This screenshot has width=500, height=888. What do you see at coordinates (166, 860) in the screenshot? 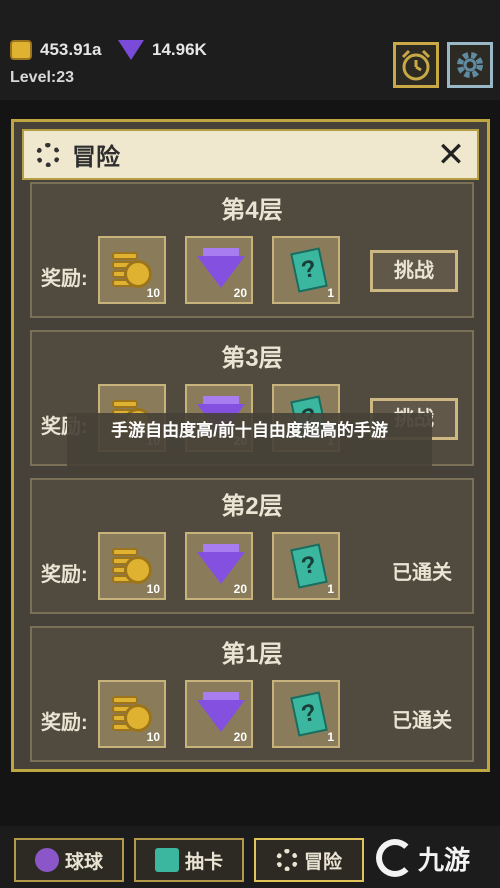
I see `card-icon` at bounding box center [166, 860].